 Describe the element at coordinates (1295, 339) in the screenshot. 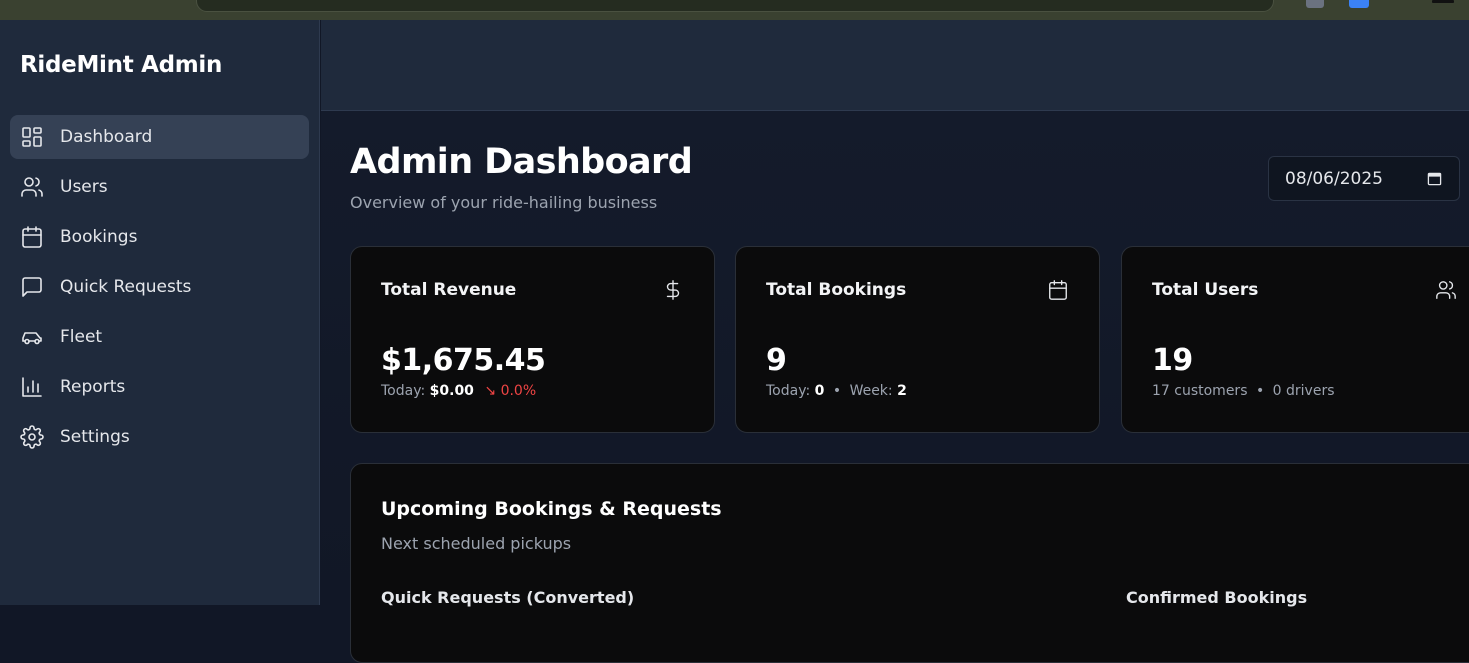

I see `stat-card-users: Total Users 19 17 customers • 0 drivers` at that location.